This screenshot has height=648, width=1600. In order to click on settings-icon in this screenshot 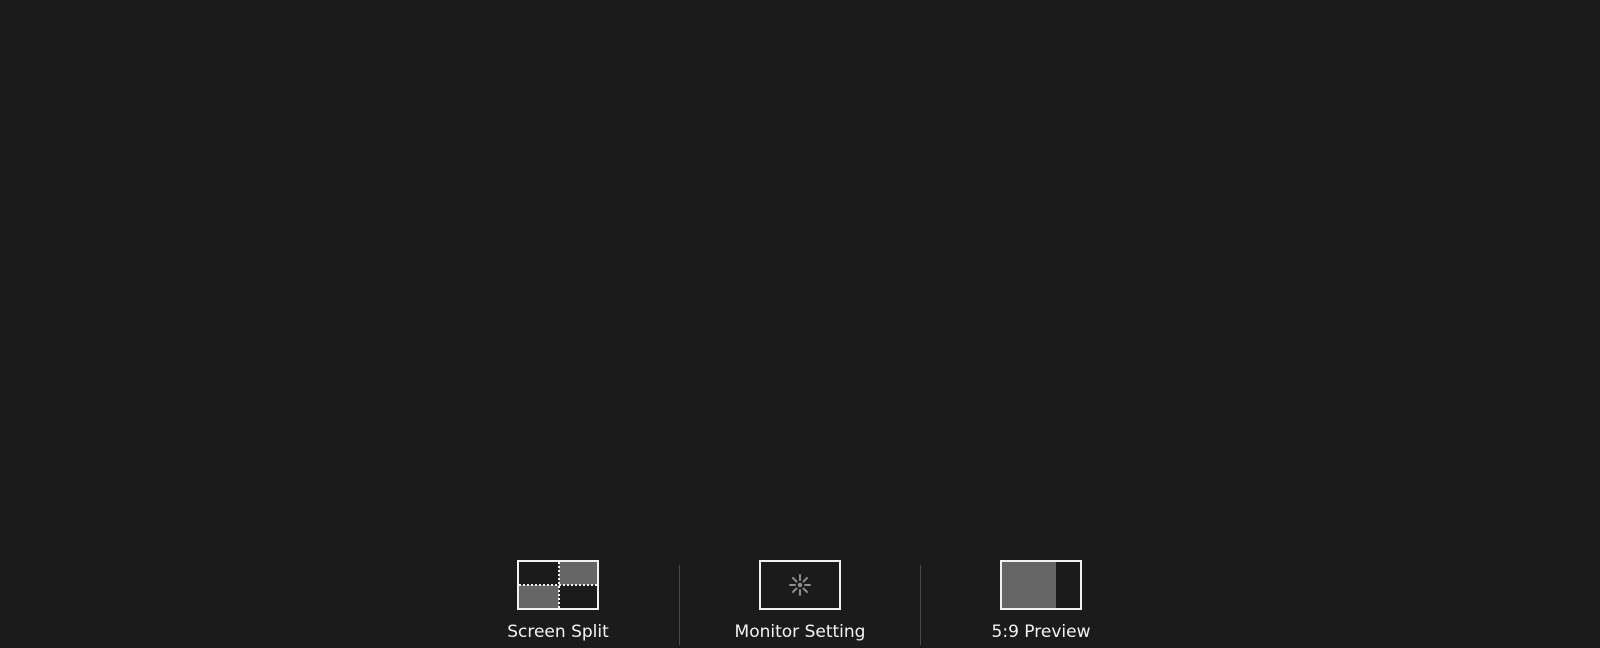, I will do `click(800, 585)`.